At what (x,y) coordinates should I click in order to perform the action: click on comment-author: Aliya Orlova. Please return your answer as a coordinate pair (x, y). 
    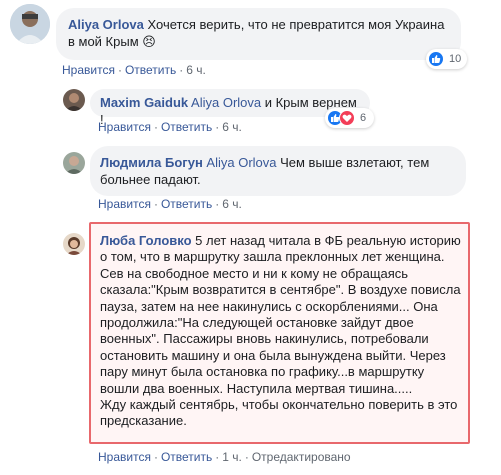
    Looking at the image, I should click on (106, 24).